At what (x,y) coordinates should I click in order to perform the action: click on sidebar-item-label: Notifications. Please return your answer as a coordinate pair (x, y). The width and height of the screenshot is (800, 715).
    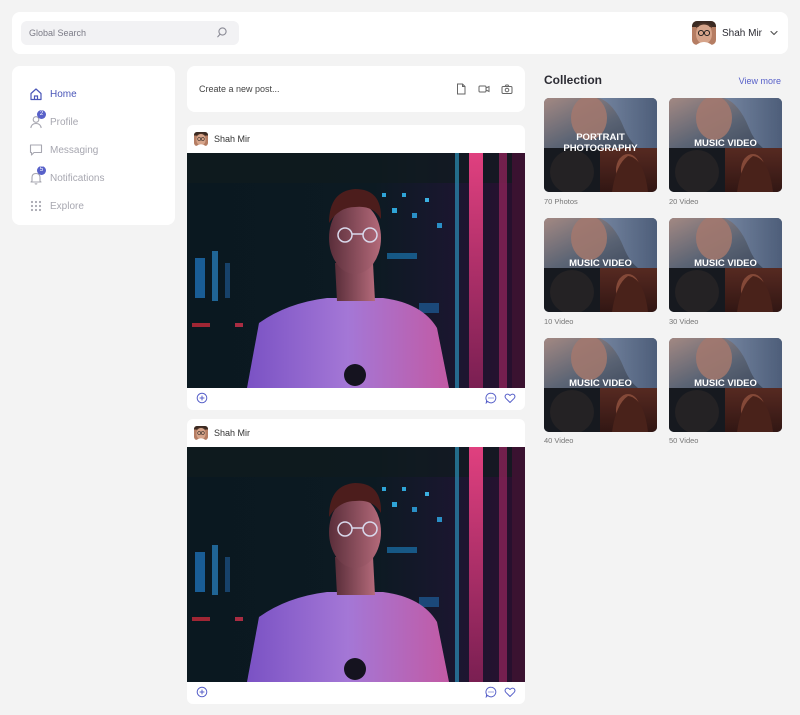
    Looking at the image, I should click on (77, 178).